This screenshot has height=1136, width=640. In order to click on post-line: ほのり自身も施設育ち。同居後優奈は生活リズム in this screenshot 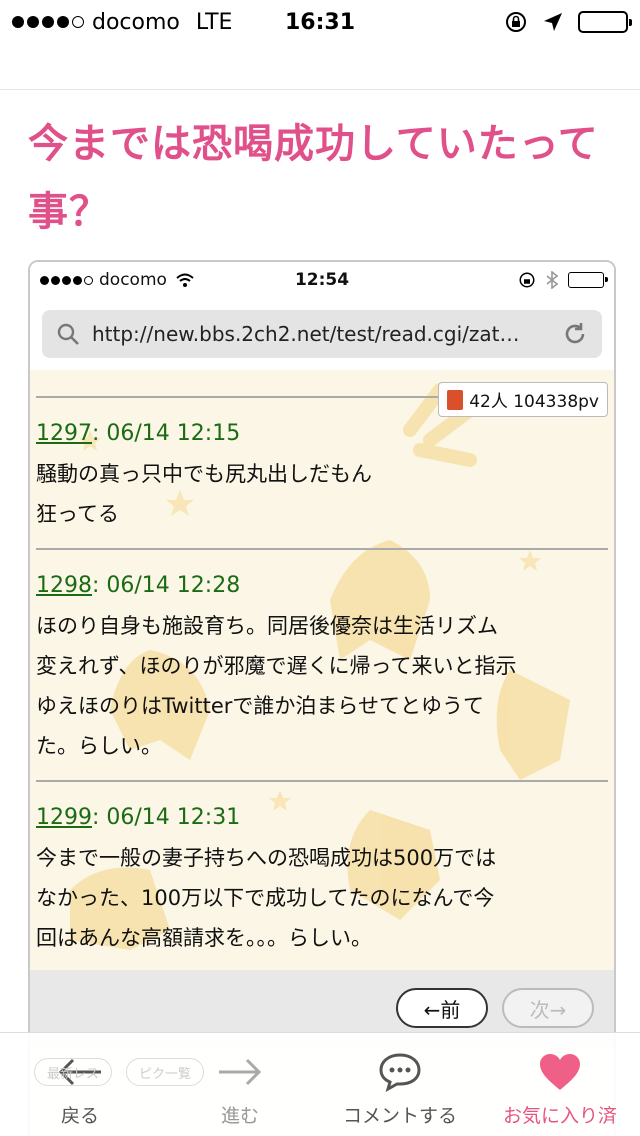, I will do `click(267, 626)`.